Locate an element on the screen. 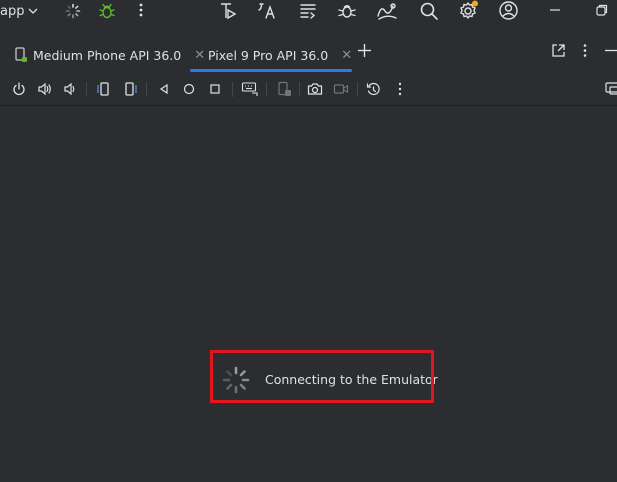 The width and height of the screenshot is (617, 482). loading-spinner-icon is located at coordinates (73, 11).